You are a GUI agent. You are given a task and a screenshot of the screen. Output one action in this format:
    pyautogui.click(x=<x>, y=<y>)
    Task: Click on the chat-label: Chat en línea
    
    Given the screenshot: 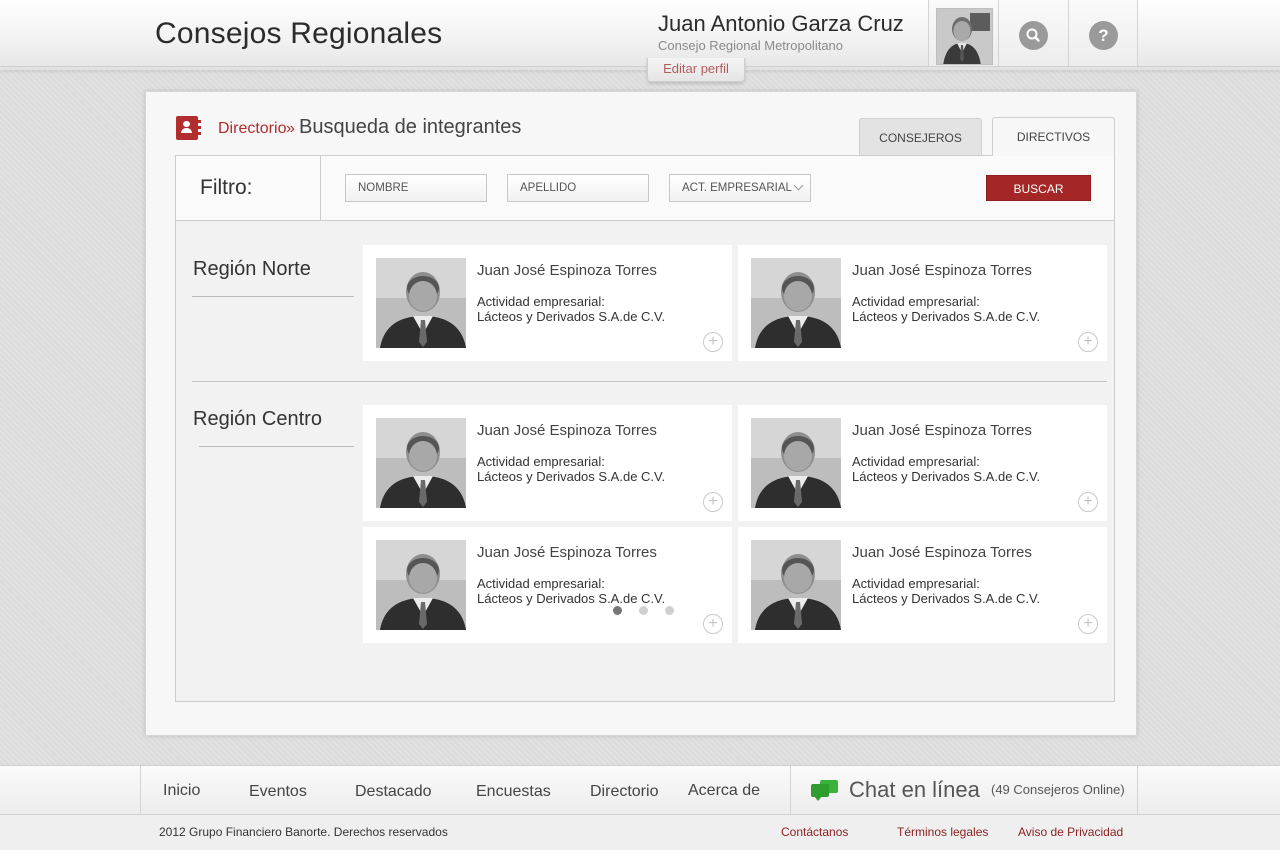 What is the action you would take?
    pyautogui.click(x=914, y=790)
    